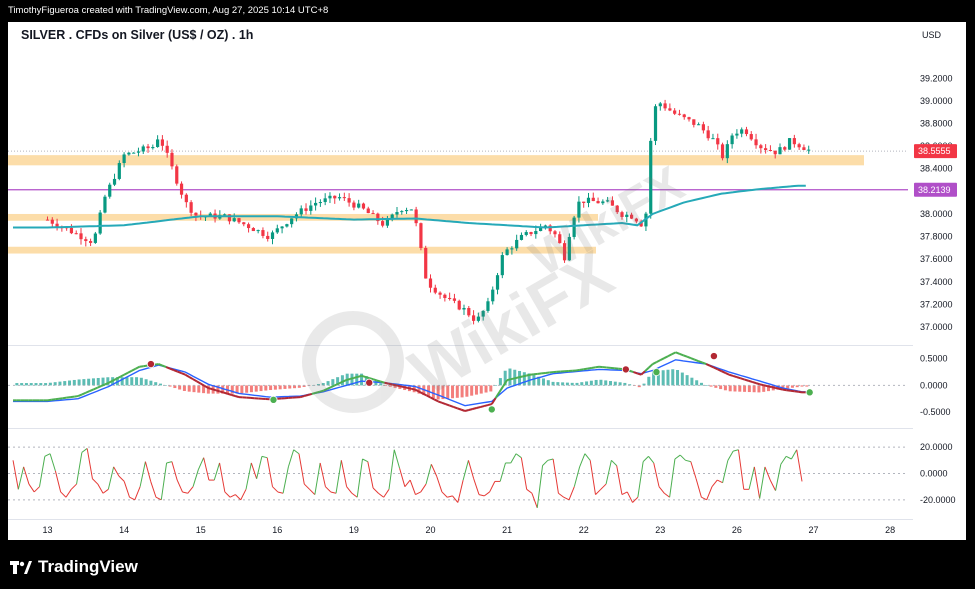  What do you see at coordinates (936, 282) in the screenshot?
I see `price-tick-label: 37.4000` at bounding box center [936, 282].